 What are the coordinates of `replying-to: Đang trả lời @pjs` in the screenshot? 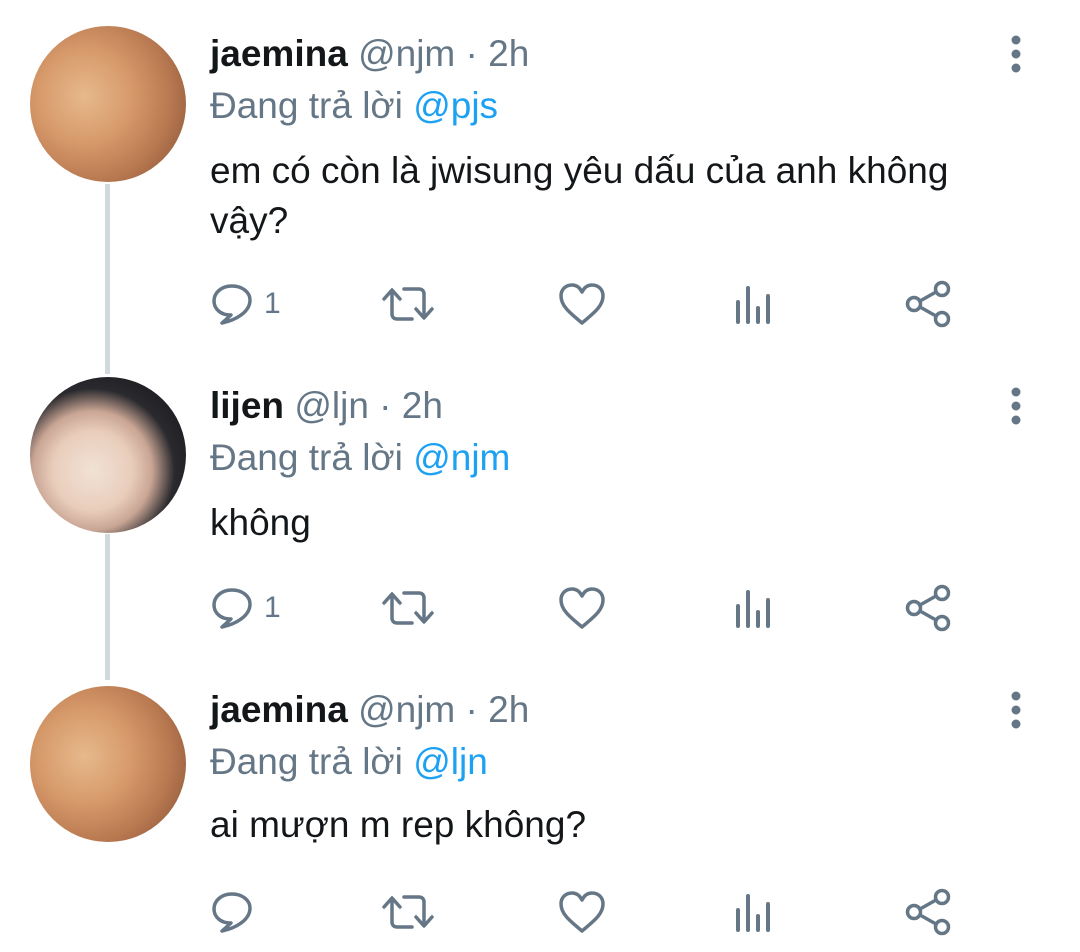 It's located at (354, 106).